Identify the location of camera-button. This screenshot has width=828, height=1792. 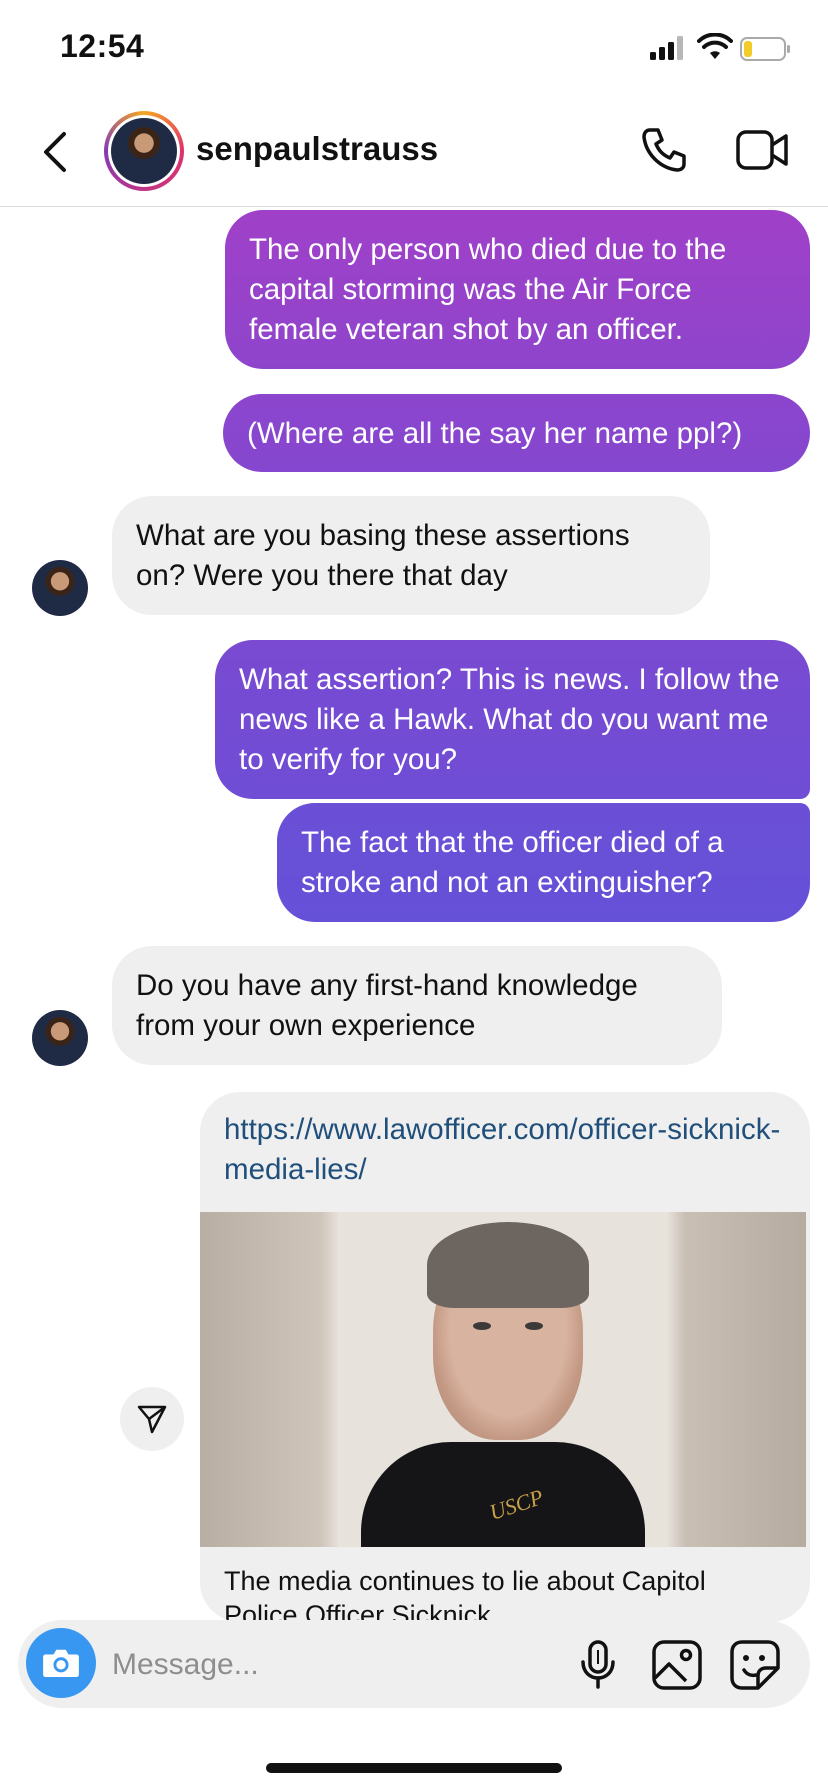
(61, 1663).